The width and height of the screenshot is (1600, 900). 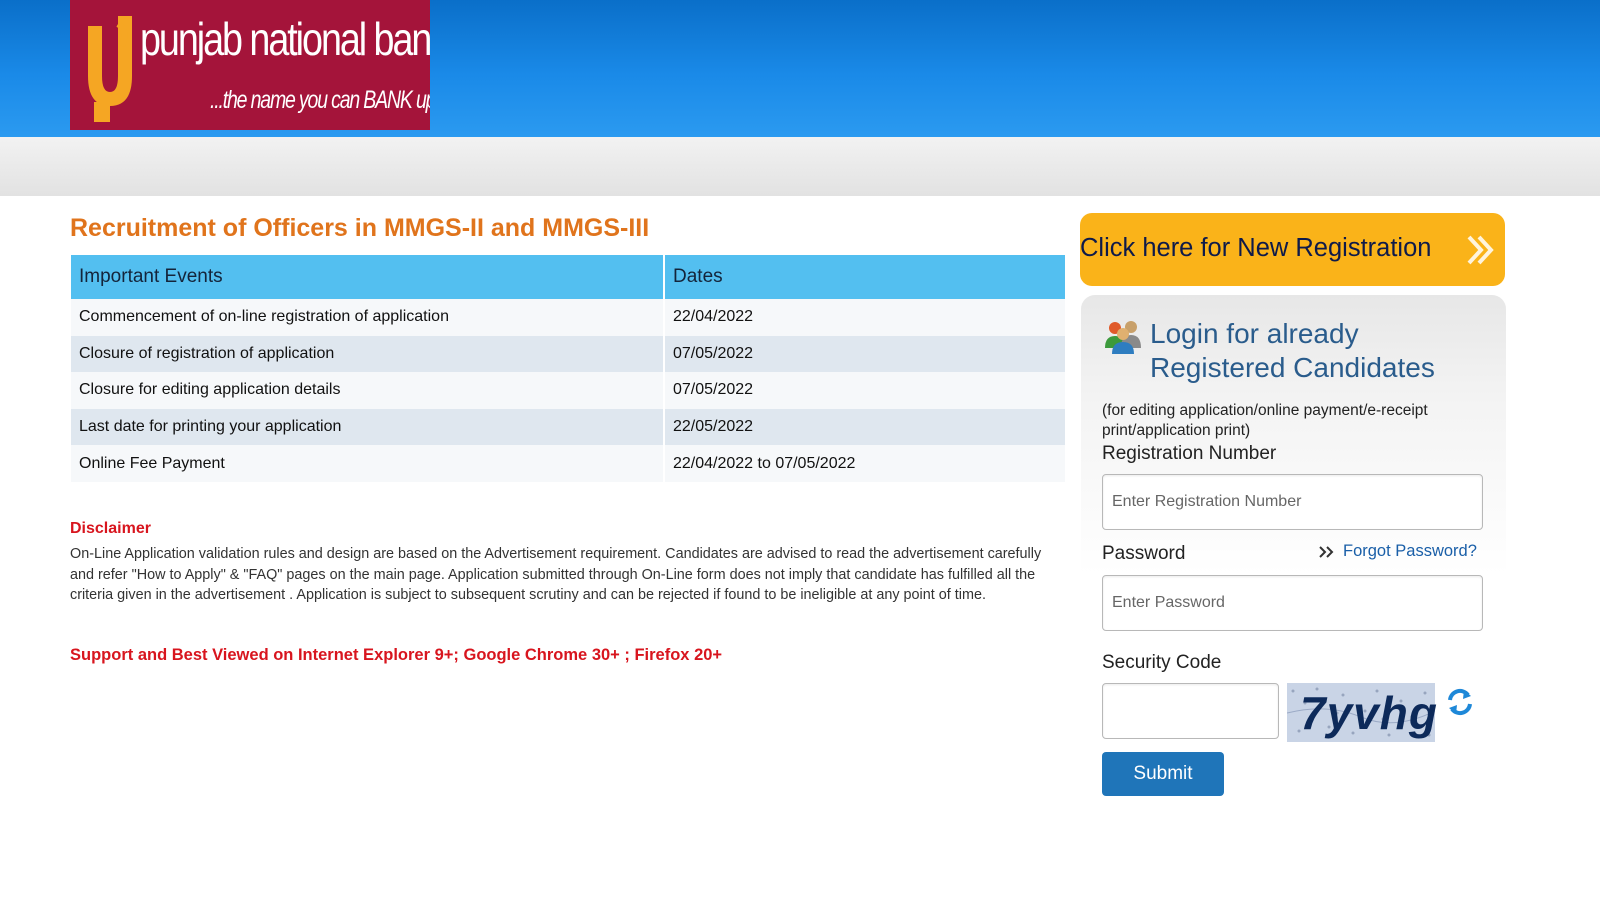 What do you see at coordinates (367, 354) in the screenshot?
I see `event-cell: Closure of registration of application` at bounding box center [367, 354].